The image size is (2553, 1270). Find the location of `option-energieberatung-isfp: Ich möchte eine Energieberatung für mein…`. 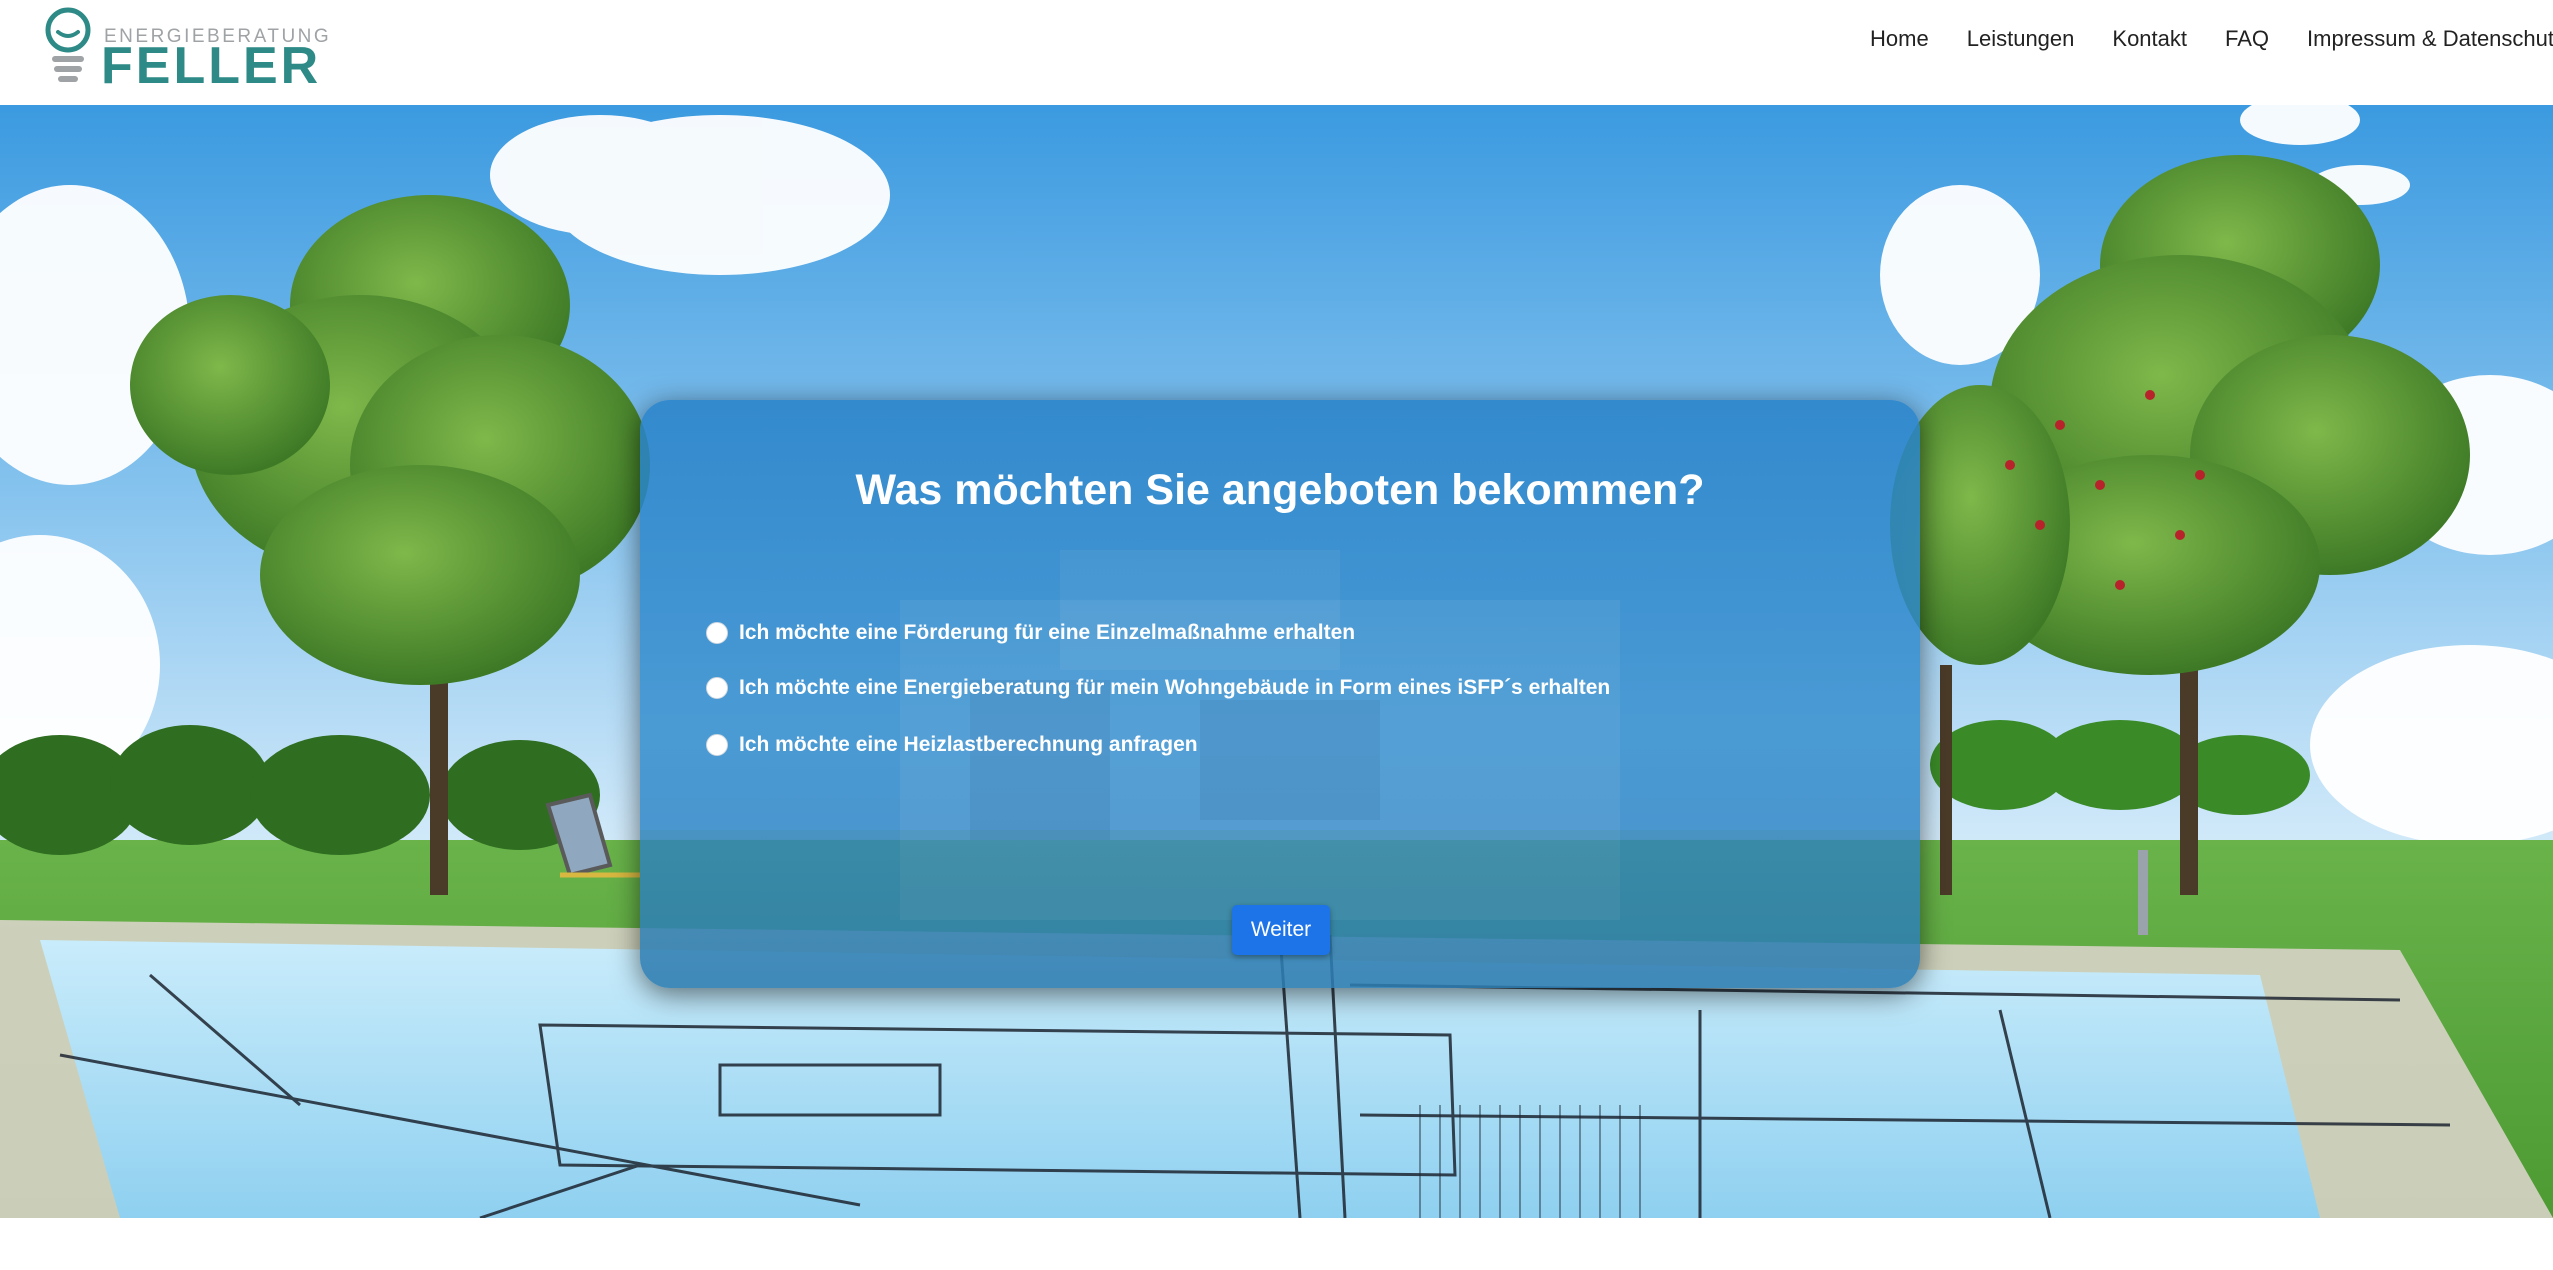

option-energieberatung-isfp: Ich möchte eine Energieberatung für mein… is located at coordinates (1158, 688).